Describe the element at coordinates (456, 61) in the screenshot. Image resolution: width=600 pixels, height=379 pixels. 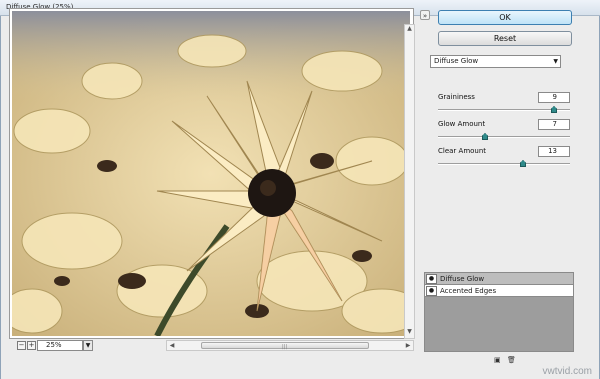
I see `filter-select-value: Diffuse Glow` at that location.